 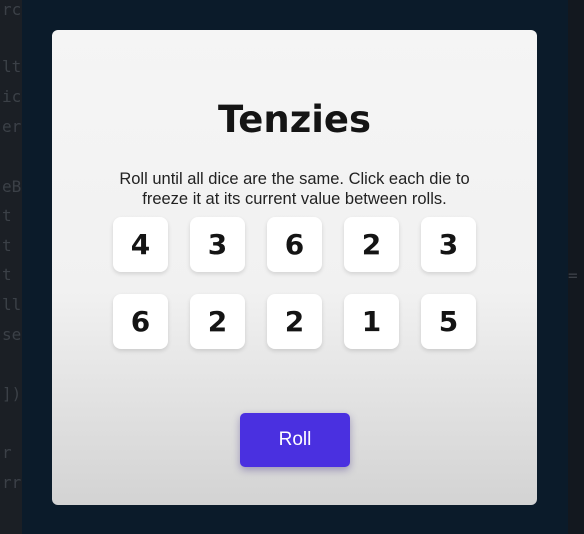 I want to click on die-3: 6, so click(x=294, y=244).